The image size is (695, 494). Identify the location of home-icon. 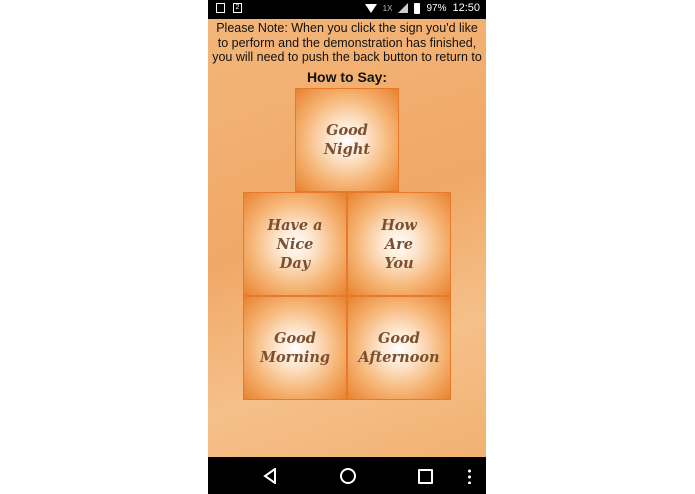
(348, 476).